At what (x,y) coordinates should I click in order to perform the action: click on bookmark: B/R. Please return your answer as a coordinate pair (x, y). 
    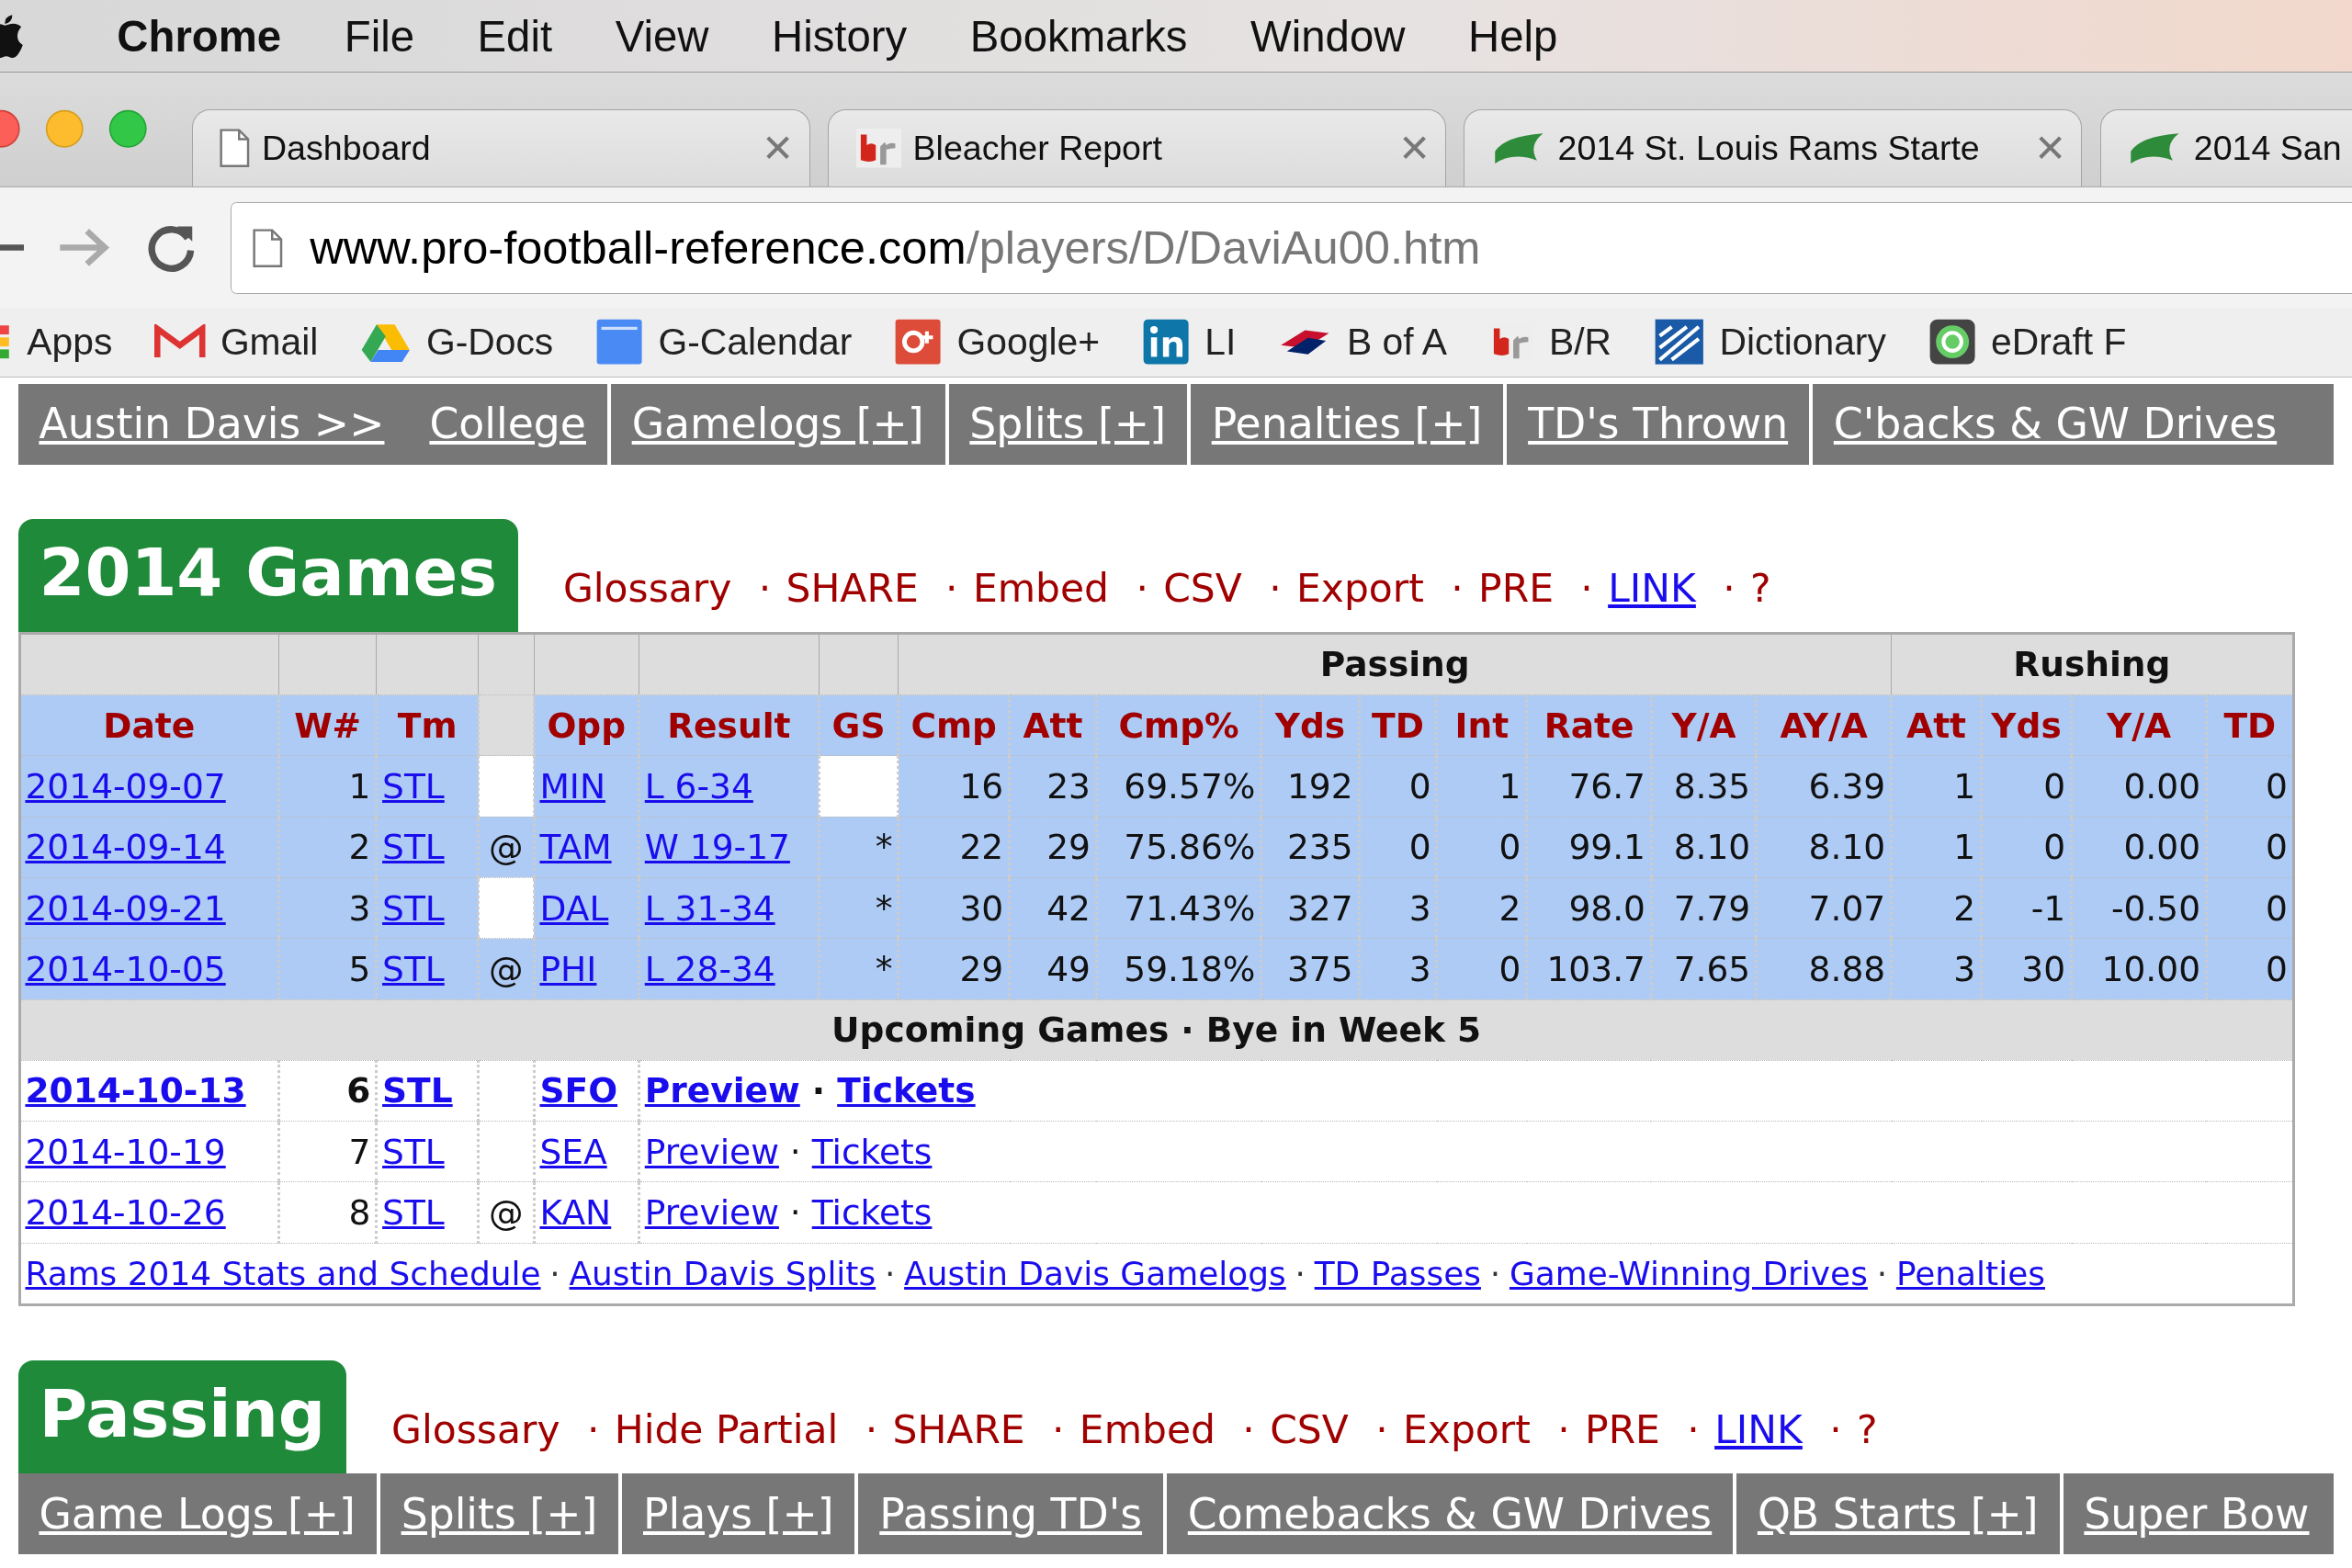
    Looking at the image, I should click on (1579, 343).